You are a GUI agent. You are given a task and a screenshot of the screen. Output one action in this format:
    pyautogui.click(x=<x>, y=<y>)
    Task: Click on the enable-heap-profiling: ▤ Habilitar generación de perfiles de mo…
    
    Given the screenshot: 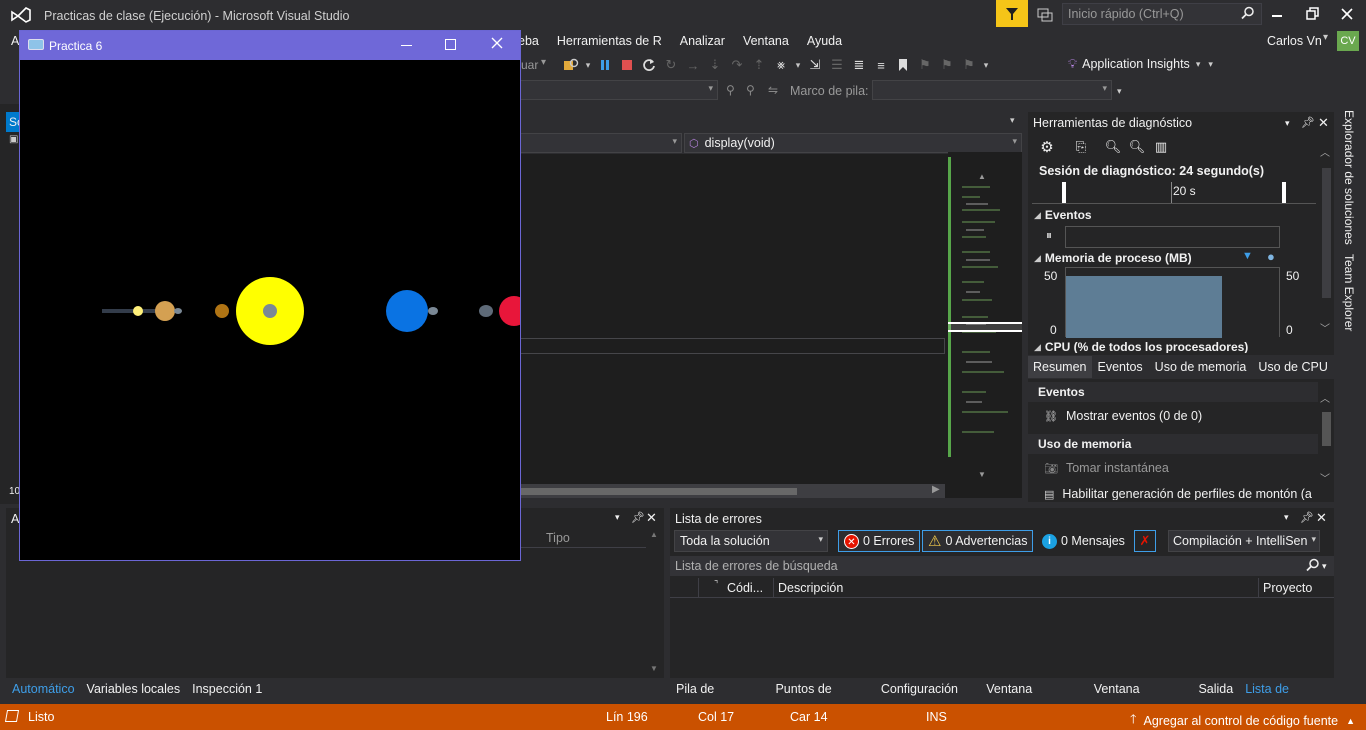 What is the action you would take?
    pyautogui.click(x=1181, y=494)
    